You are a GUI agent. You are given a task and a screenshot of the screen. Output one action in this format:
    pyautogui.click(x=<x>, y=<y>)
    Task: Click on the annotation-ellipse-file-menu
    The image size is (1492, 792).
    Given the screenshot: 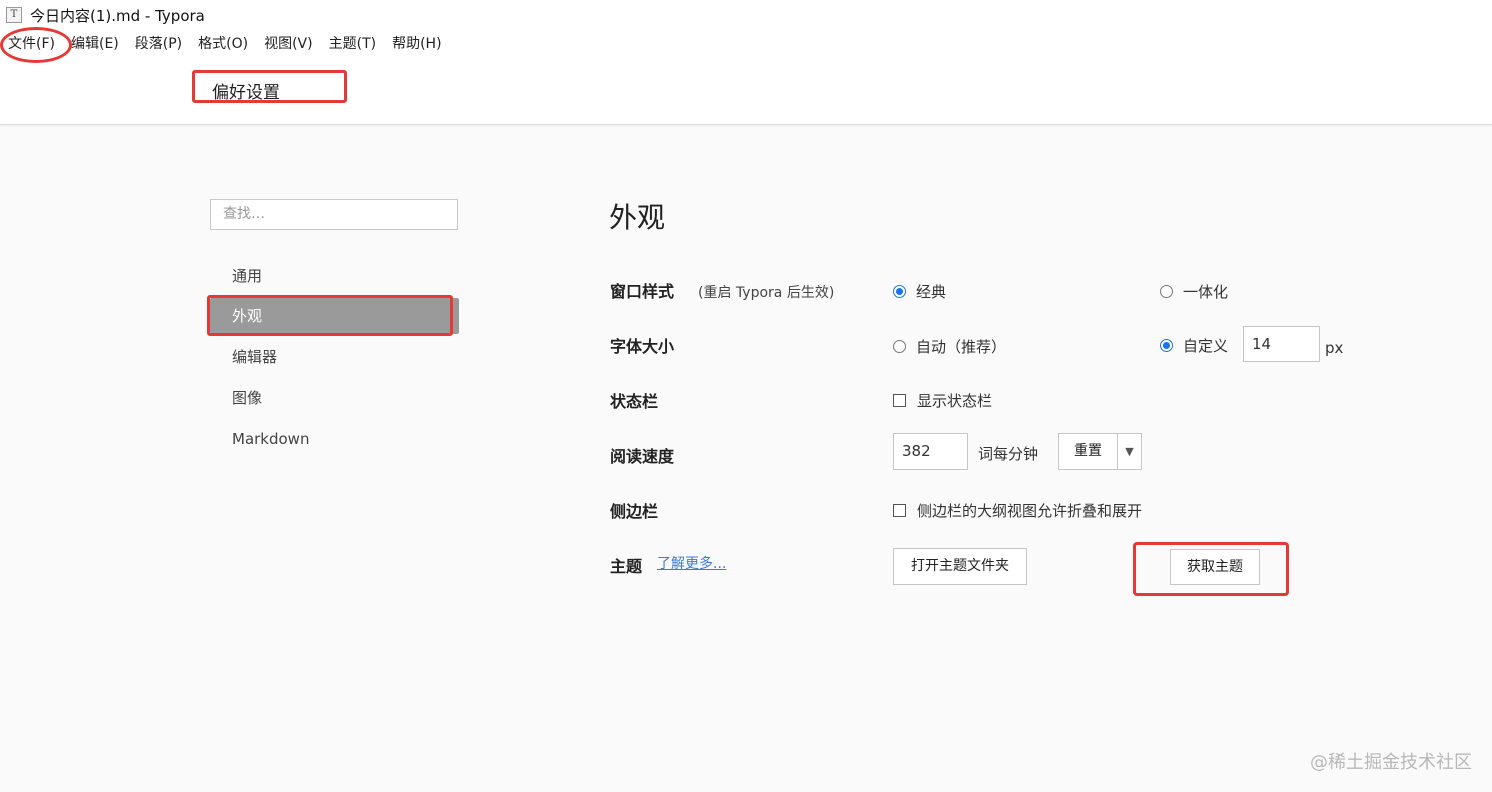 What is the action you would take?
    pyautogui.click(x=36, y=45)
    